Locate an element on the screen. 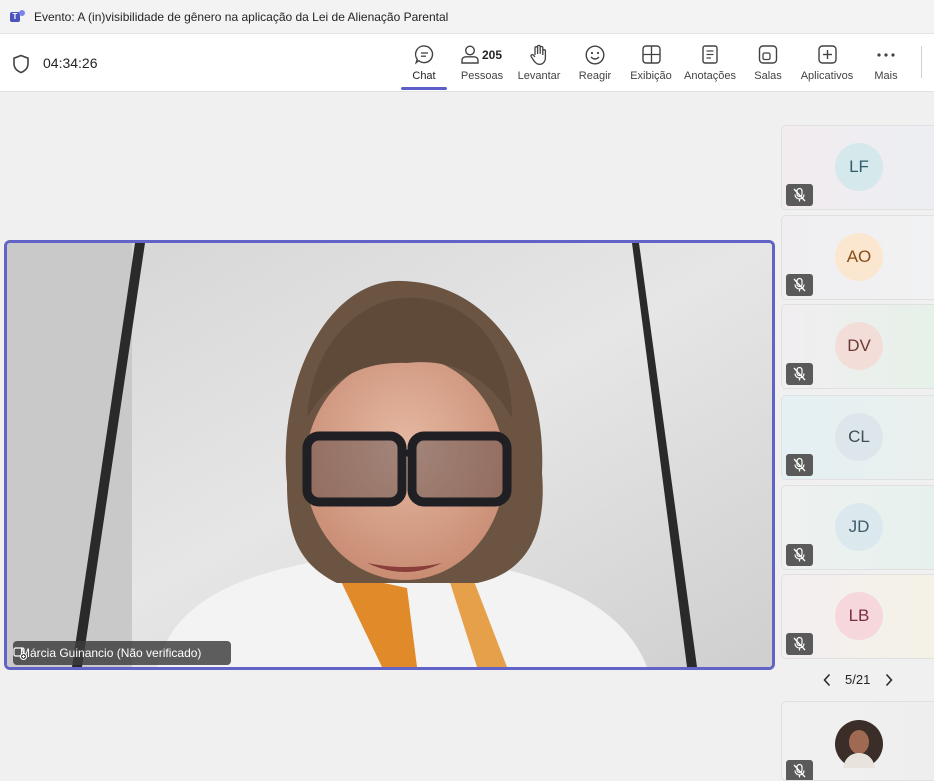  notes-label: Anotações is located at coordinates (710, 76).